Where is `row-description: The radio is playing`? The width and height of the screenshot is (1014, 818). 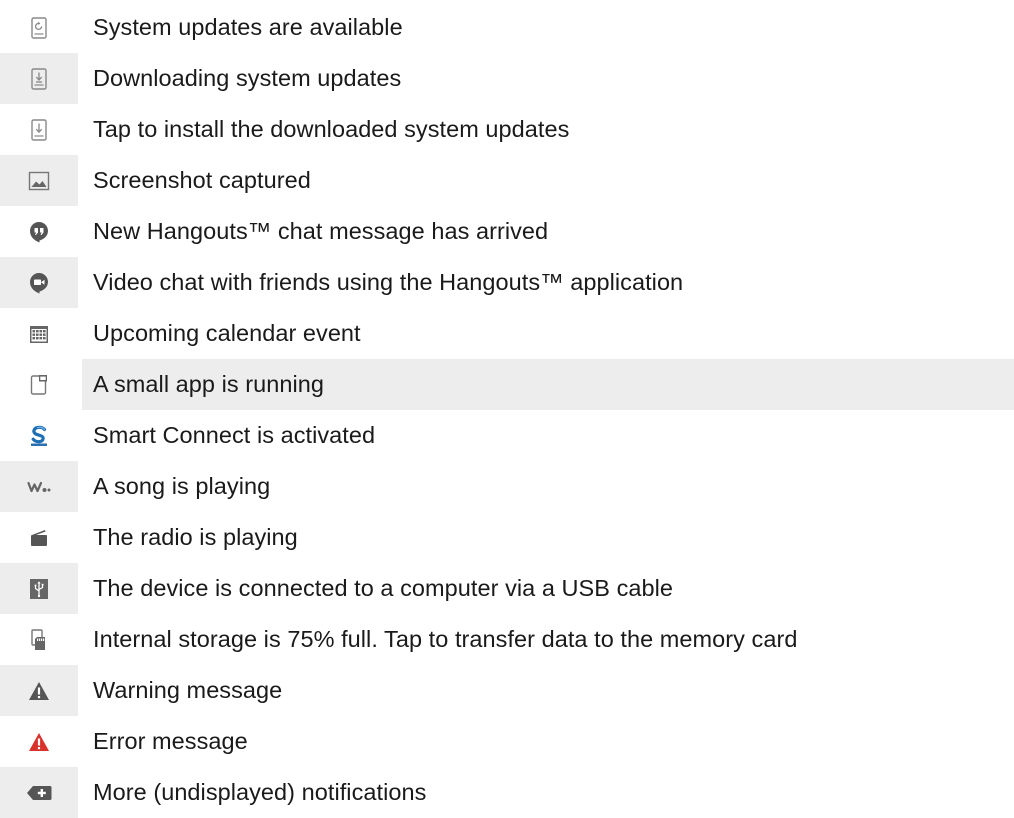
row-description: The radio is playing is located at coordinates (195, 537).